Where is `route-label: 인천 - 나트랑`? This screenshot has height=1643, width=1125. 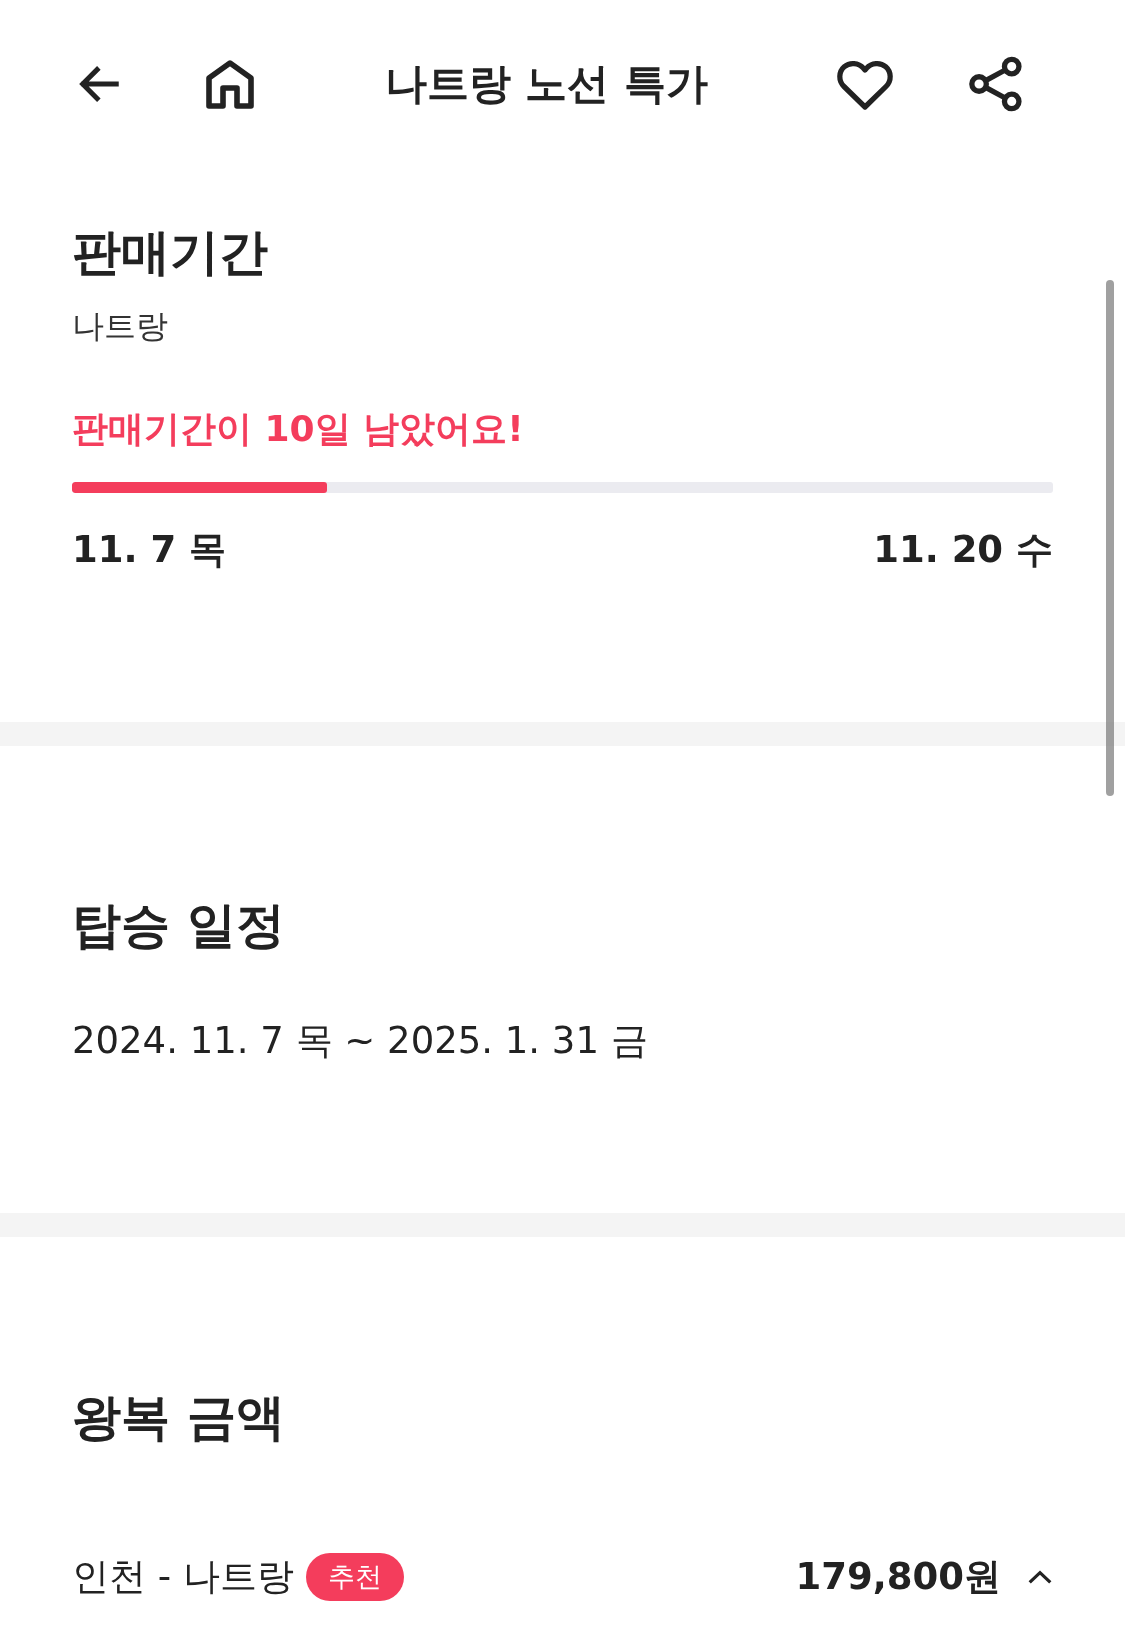 route-label: 인천 - 나트랑 is located at coordinates (183, 1577).